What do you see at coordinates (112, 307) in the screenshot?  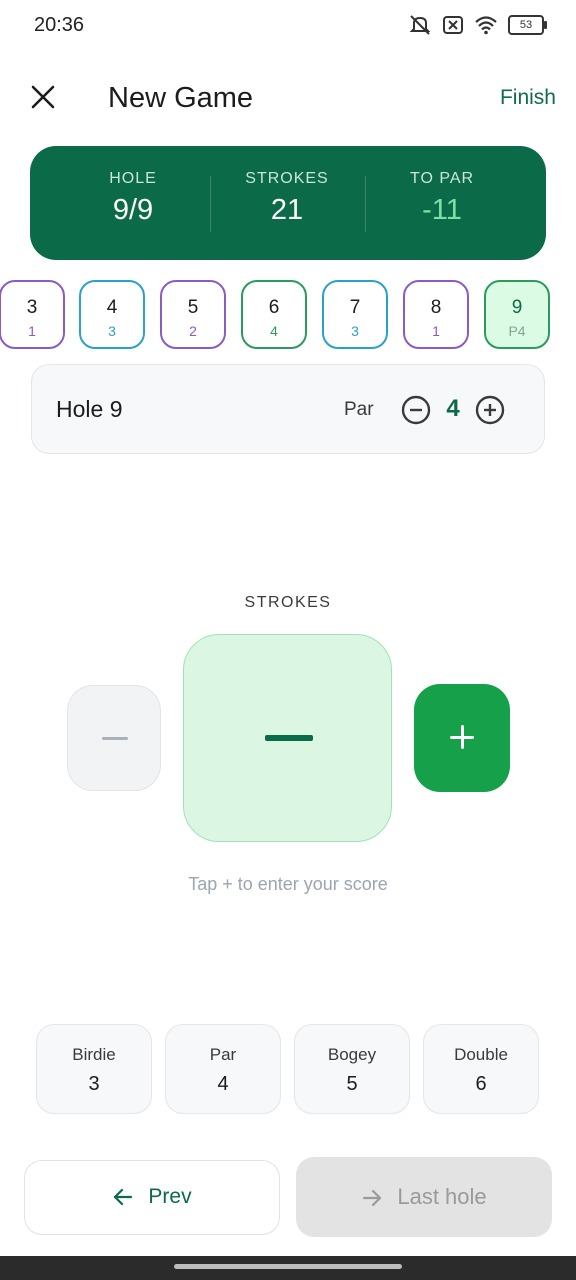 I see `hole-number: 4` at bounding box center [112, 307].